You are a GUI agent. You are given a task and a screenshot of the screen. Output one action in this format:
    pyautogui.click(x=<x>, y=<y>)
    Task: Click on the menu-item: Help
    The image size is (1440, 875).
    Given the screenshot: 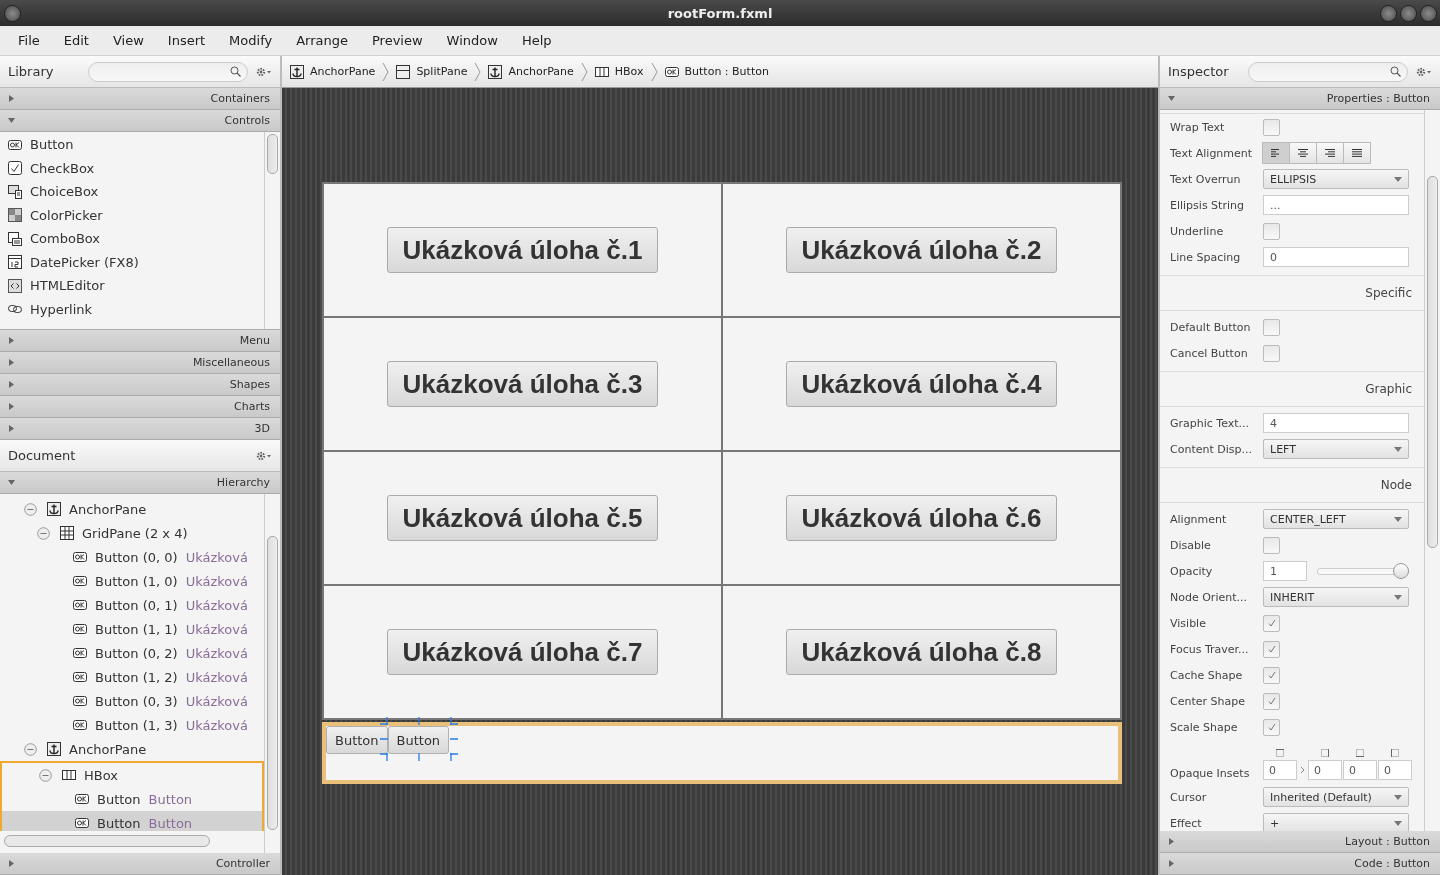 What is the action you would take?
    pyautogui.click(x=536, y=40)
    